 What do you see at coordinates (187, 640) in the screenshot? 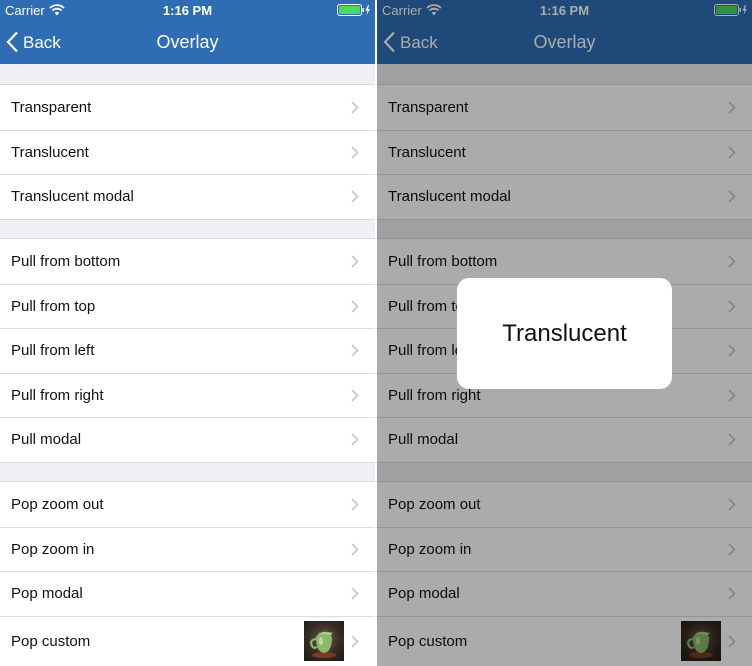
I see `list-item-pop-custom: Pop custom` at bounding box center [187, 640].